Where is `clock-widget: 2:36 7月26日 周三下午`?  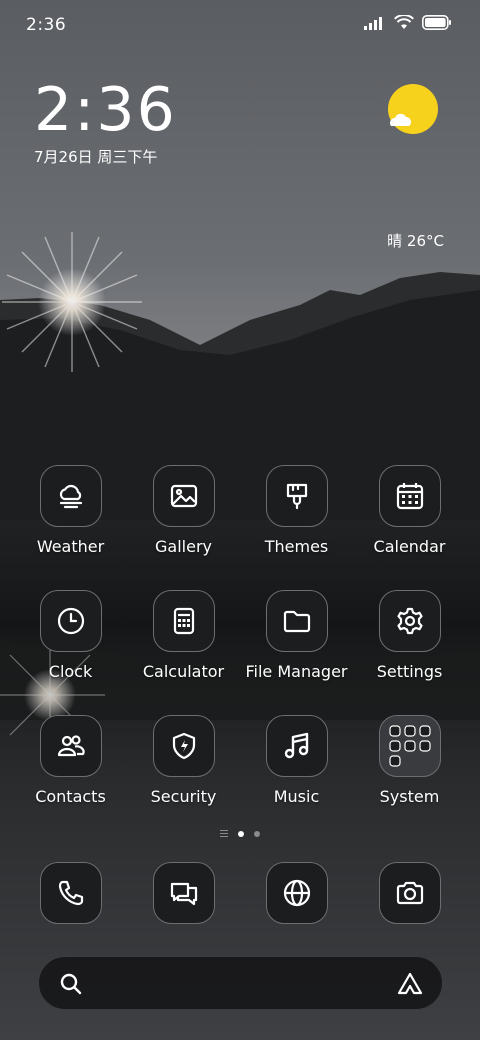 clock-widget: 2:36 7月26日 周三下午 is located at coordinates (105, 123).